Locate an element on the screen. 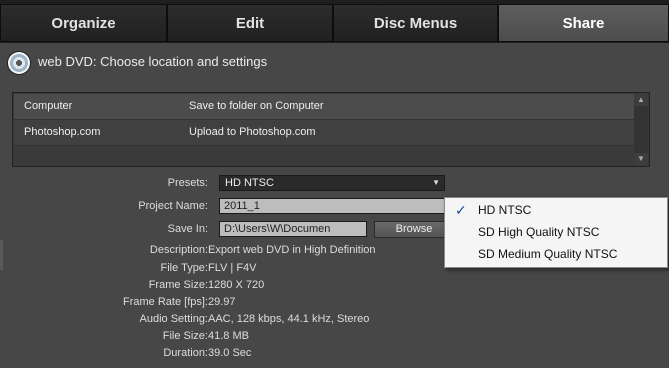  description-label: Description: is located at coordinates (178, 250).